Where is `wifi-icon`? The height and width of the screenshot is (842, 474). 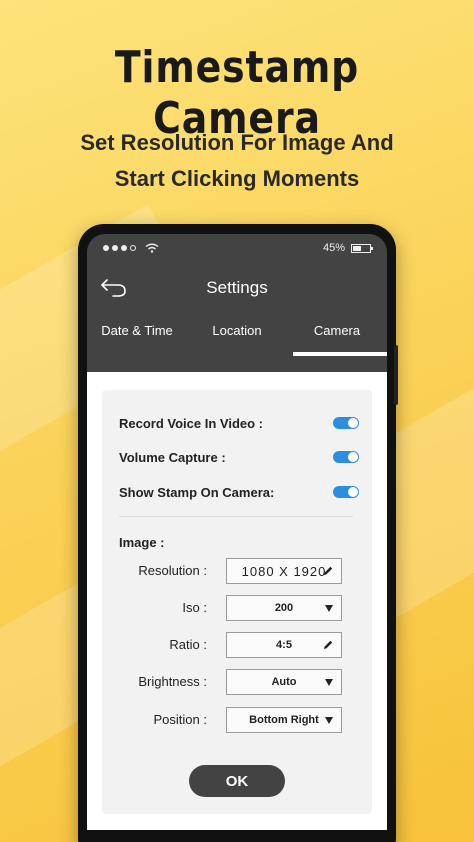
wifi-icon is located at coordinates (152, 248).